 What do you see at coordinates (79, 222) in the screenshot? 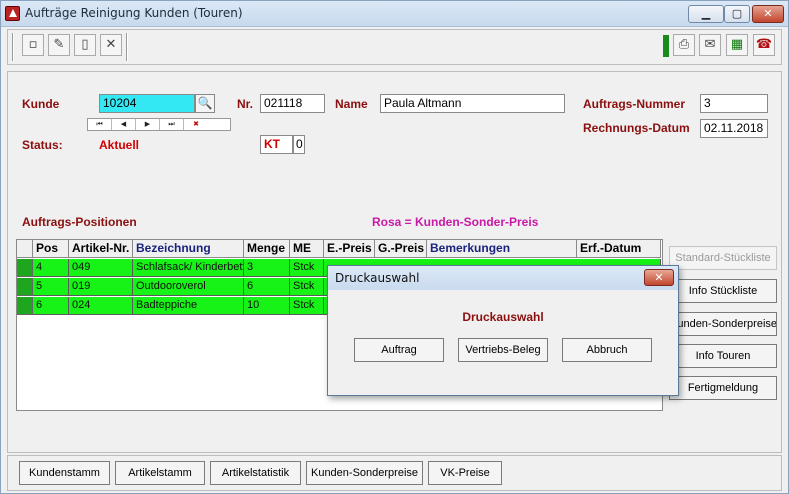
I see `positions-title: Auftrags-Positionen` at bounding box center [79, 222].